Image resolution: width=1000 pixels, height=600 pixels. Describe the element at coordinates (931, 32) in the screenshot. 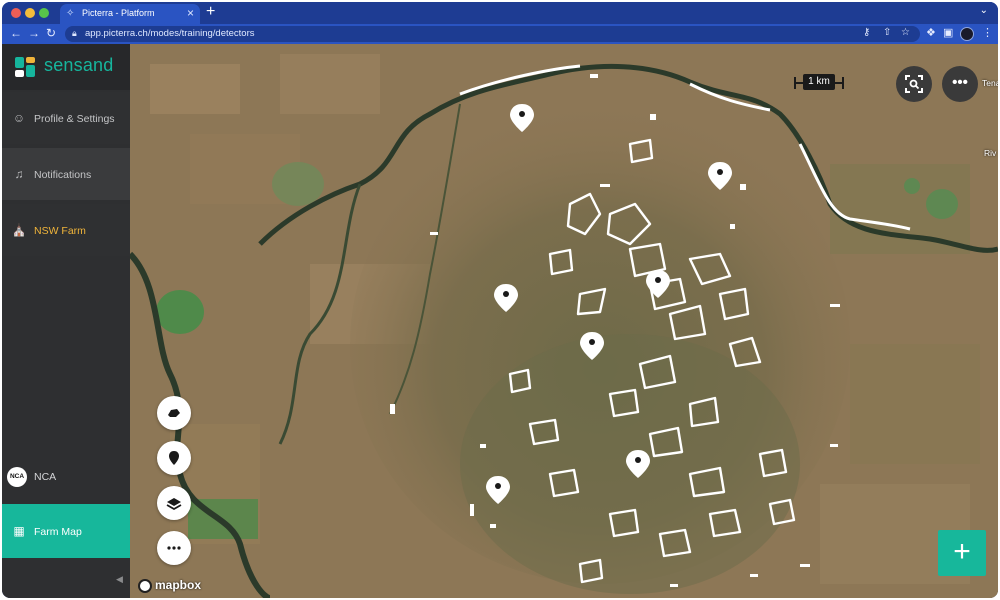

I see `extensions-icon: ❖` at that location.